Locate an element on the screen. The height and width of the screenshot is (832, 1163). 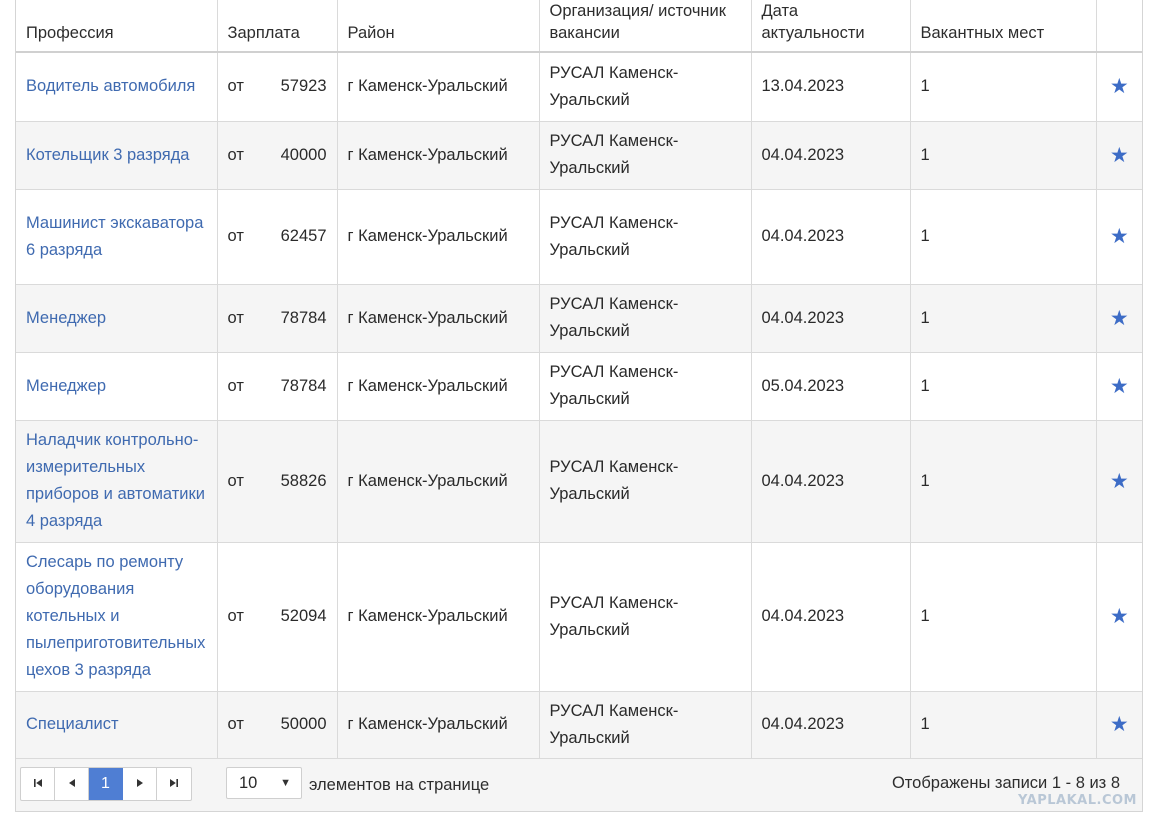
chevron-down-icon: ▼ is located at coordinates (285, 783).